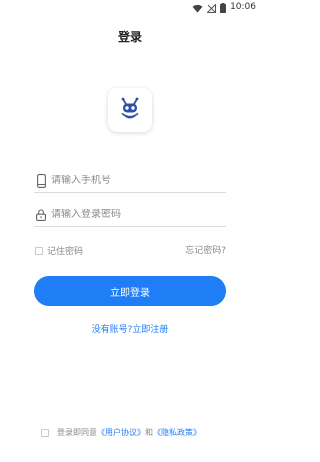  Describe the element at coordinates (77, 432) in the screenshot. I see `agreement-prefix: 登录即同意` at that location.